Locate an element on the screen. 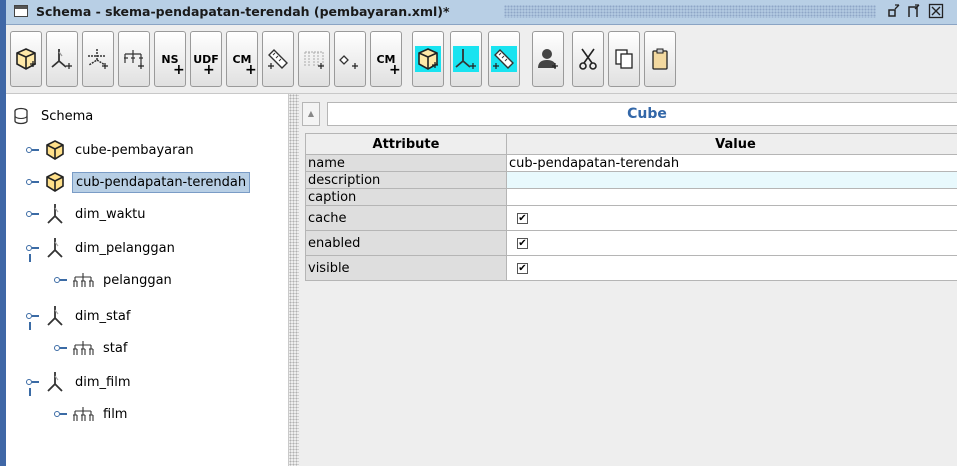  hierarchy-plus-icon is located at coordinates (134, 59).